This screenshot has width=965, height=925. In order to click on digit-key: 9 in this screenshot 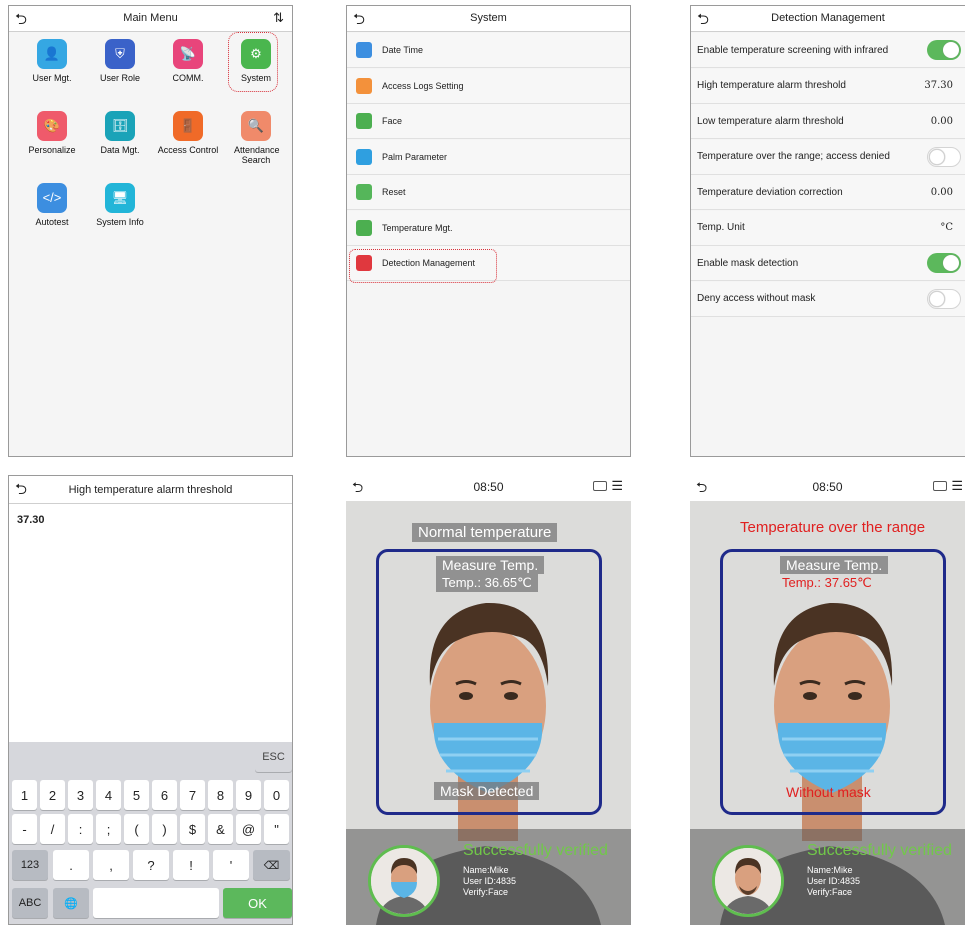, I will do `click(248, 795)`.